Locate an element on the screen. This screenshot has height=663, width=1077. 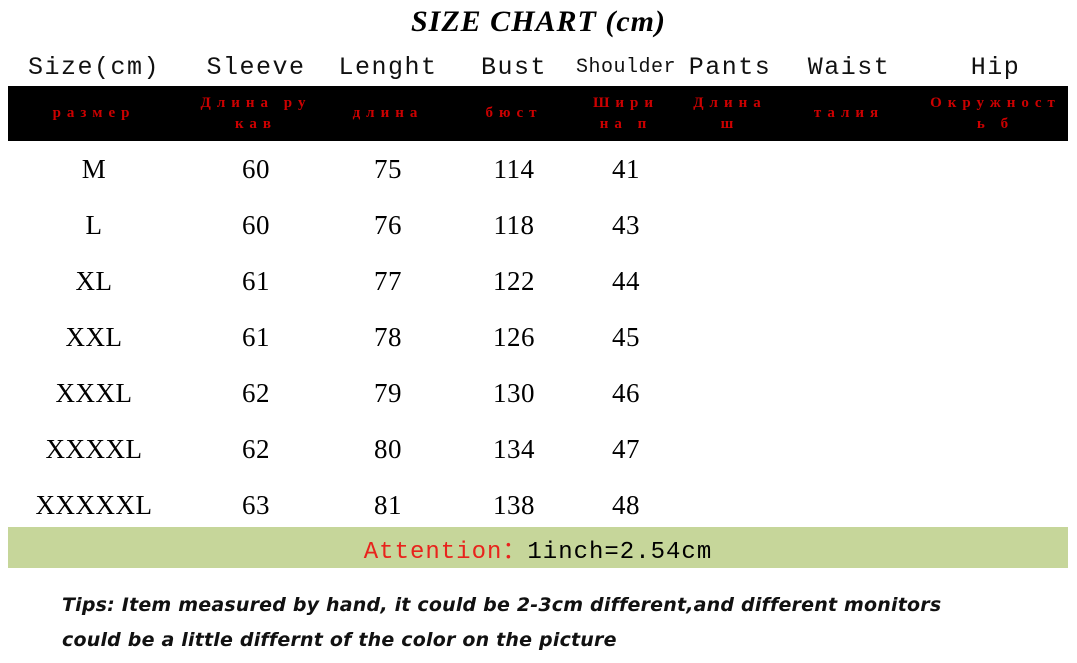
cell-shoulder: 45 is located at coordinates (626, 336).